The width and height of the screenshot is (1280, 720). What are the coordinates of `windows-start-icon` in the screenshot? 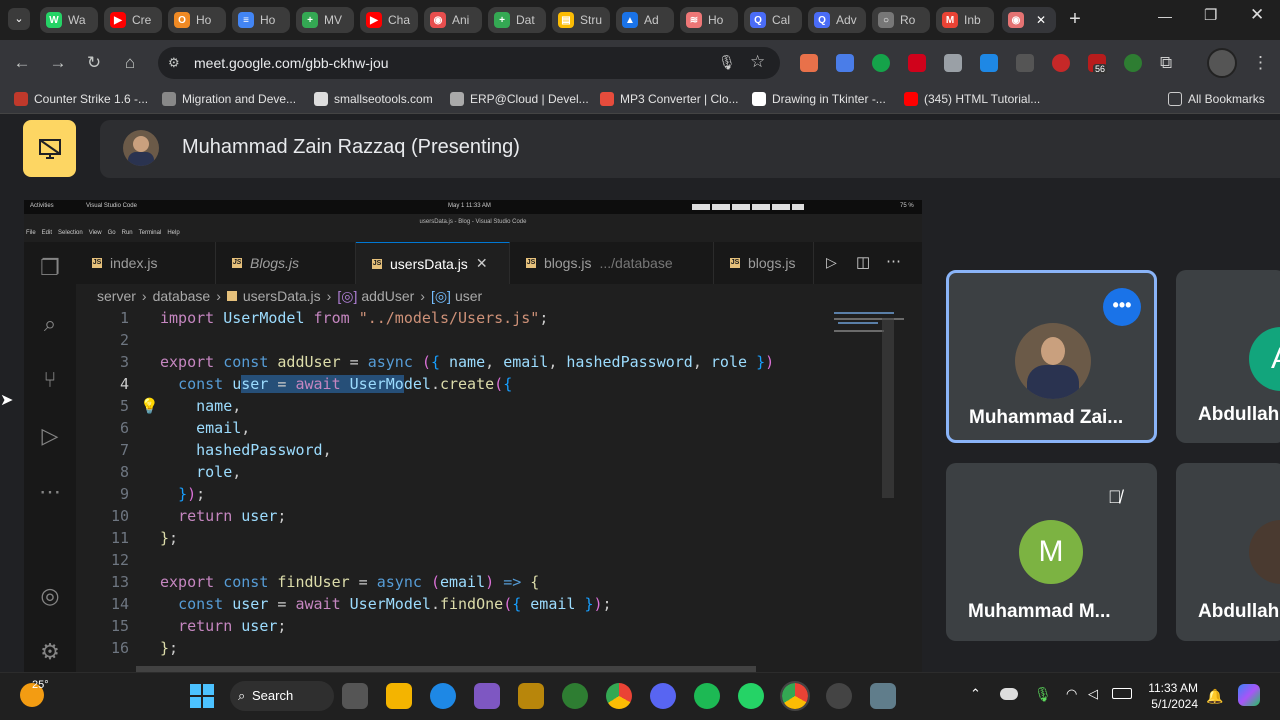 It's located at (202, 696).